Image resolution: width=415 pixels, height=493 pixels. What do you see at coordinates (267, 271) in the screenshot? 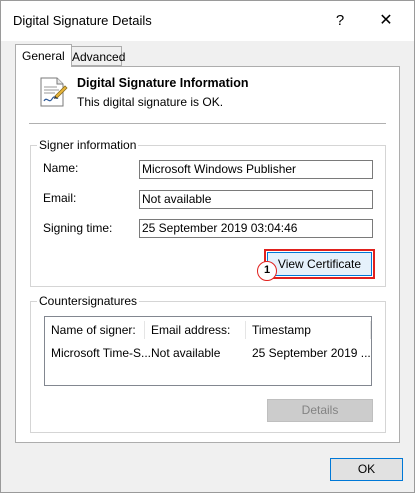
I see `step-callout-badge: 1` at bounding box center [267, 271].